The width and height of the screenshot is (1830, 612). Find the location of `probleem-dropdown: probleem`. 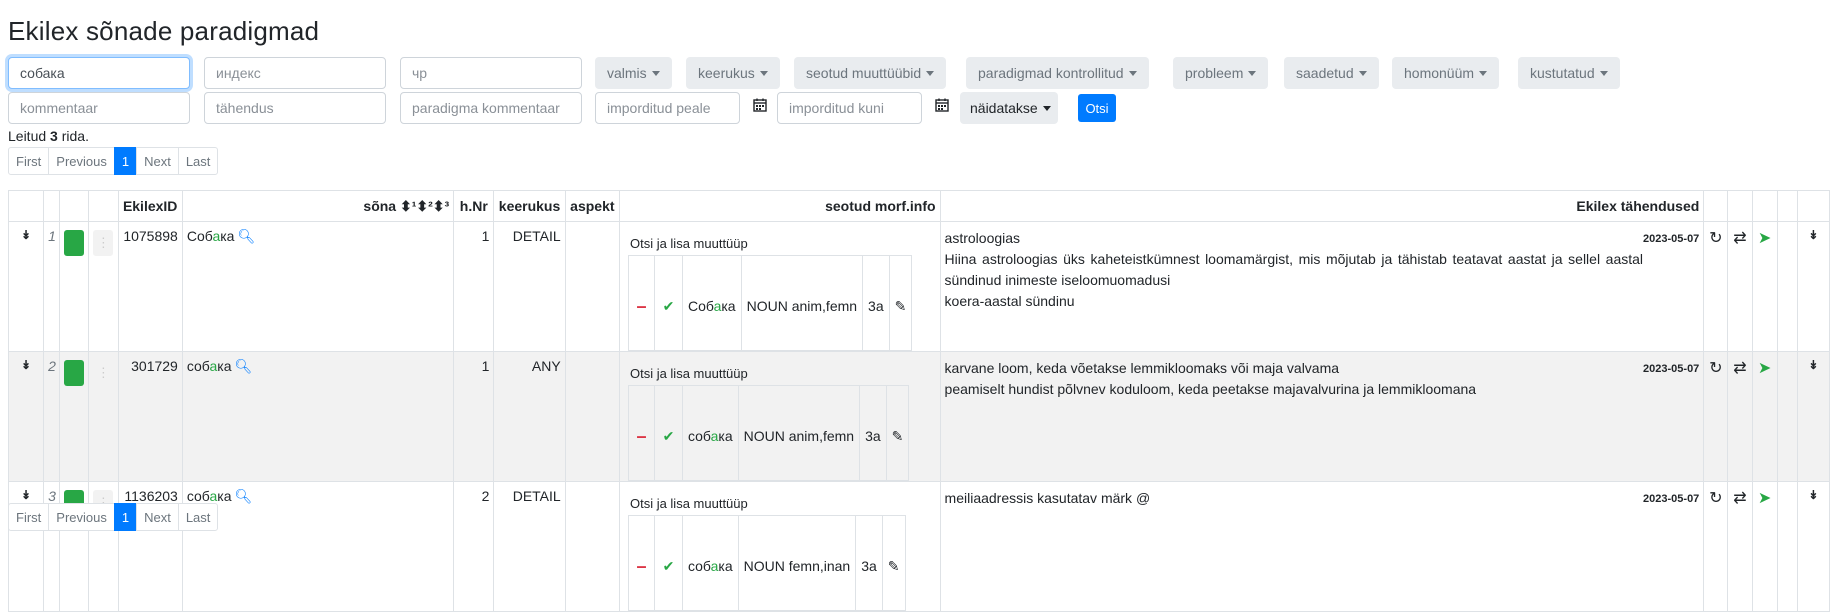

probleem-dropdown: probleem is located at coordinates (1221, 73).